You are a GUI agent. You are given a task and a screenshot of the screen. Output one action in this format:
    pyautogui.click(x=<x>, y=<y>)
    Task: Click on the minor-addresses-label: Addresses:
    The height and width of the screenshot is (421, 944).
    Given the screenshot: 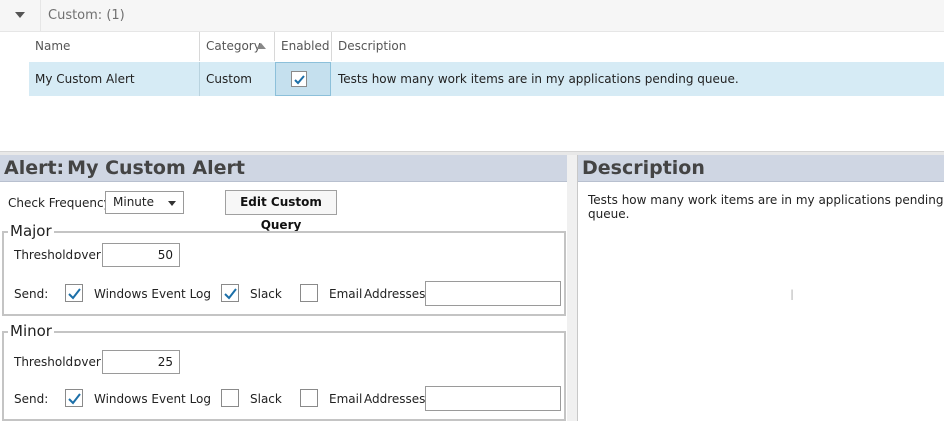 What is the action you would take?
    pyautogui.click(x=397, y=399)
    